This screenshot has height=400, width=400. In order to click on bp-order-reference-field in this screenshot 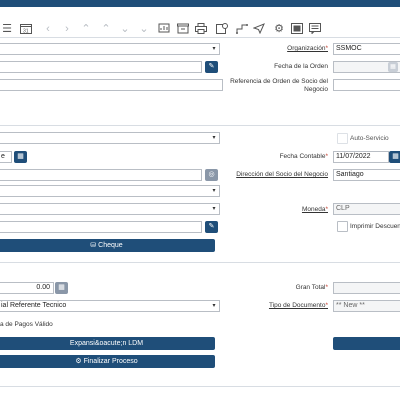, I will do `click(366, 85)`.